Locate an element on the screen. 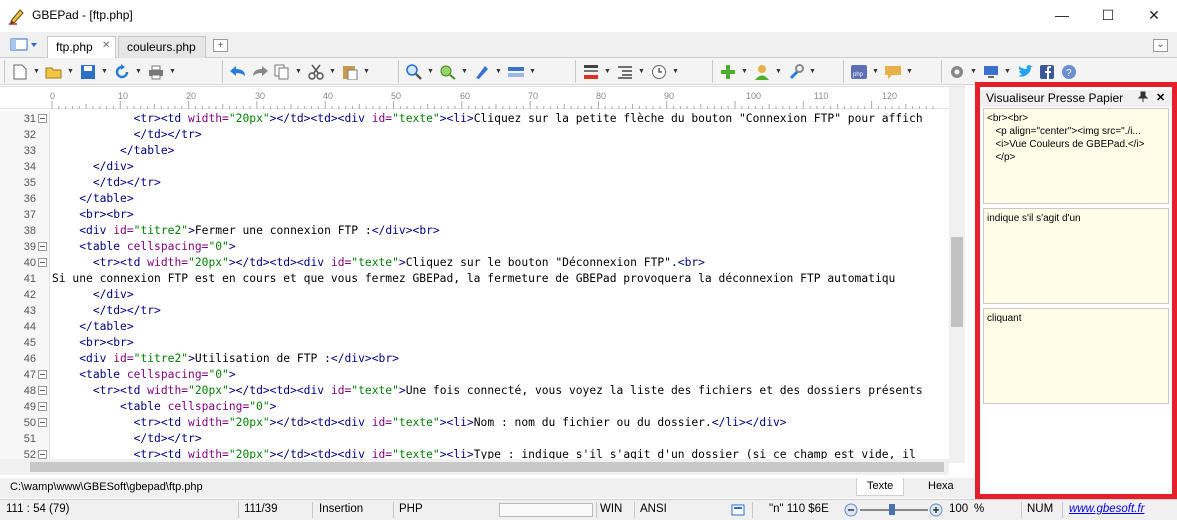  code-line: 35 </td></tr> is located at coordinates (474, 183).